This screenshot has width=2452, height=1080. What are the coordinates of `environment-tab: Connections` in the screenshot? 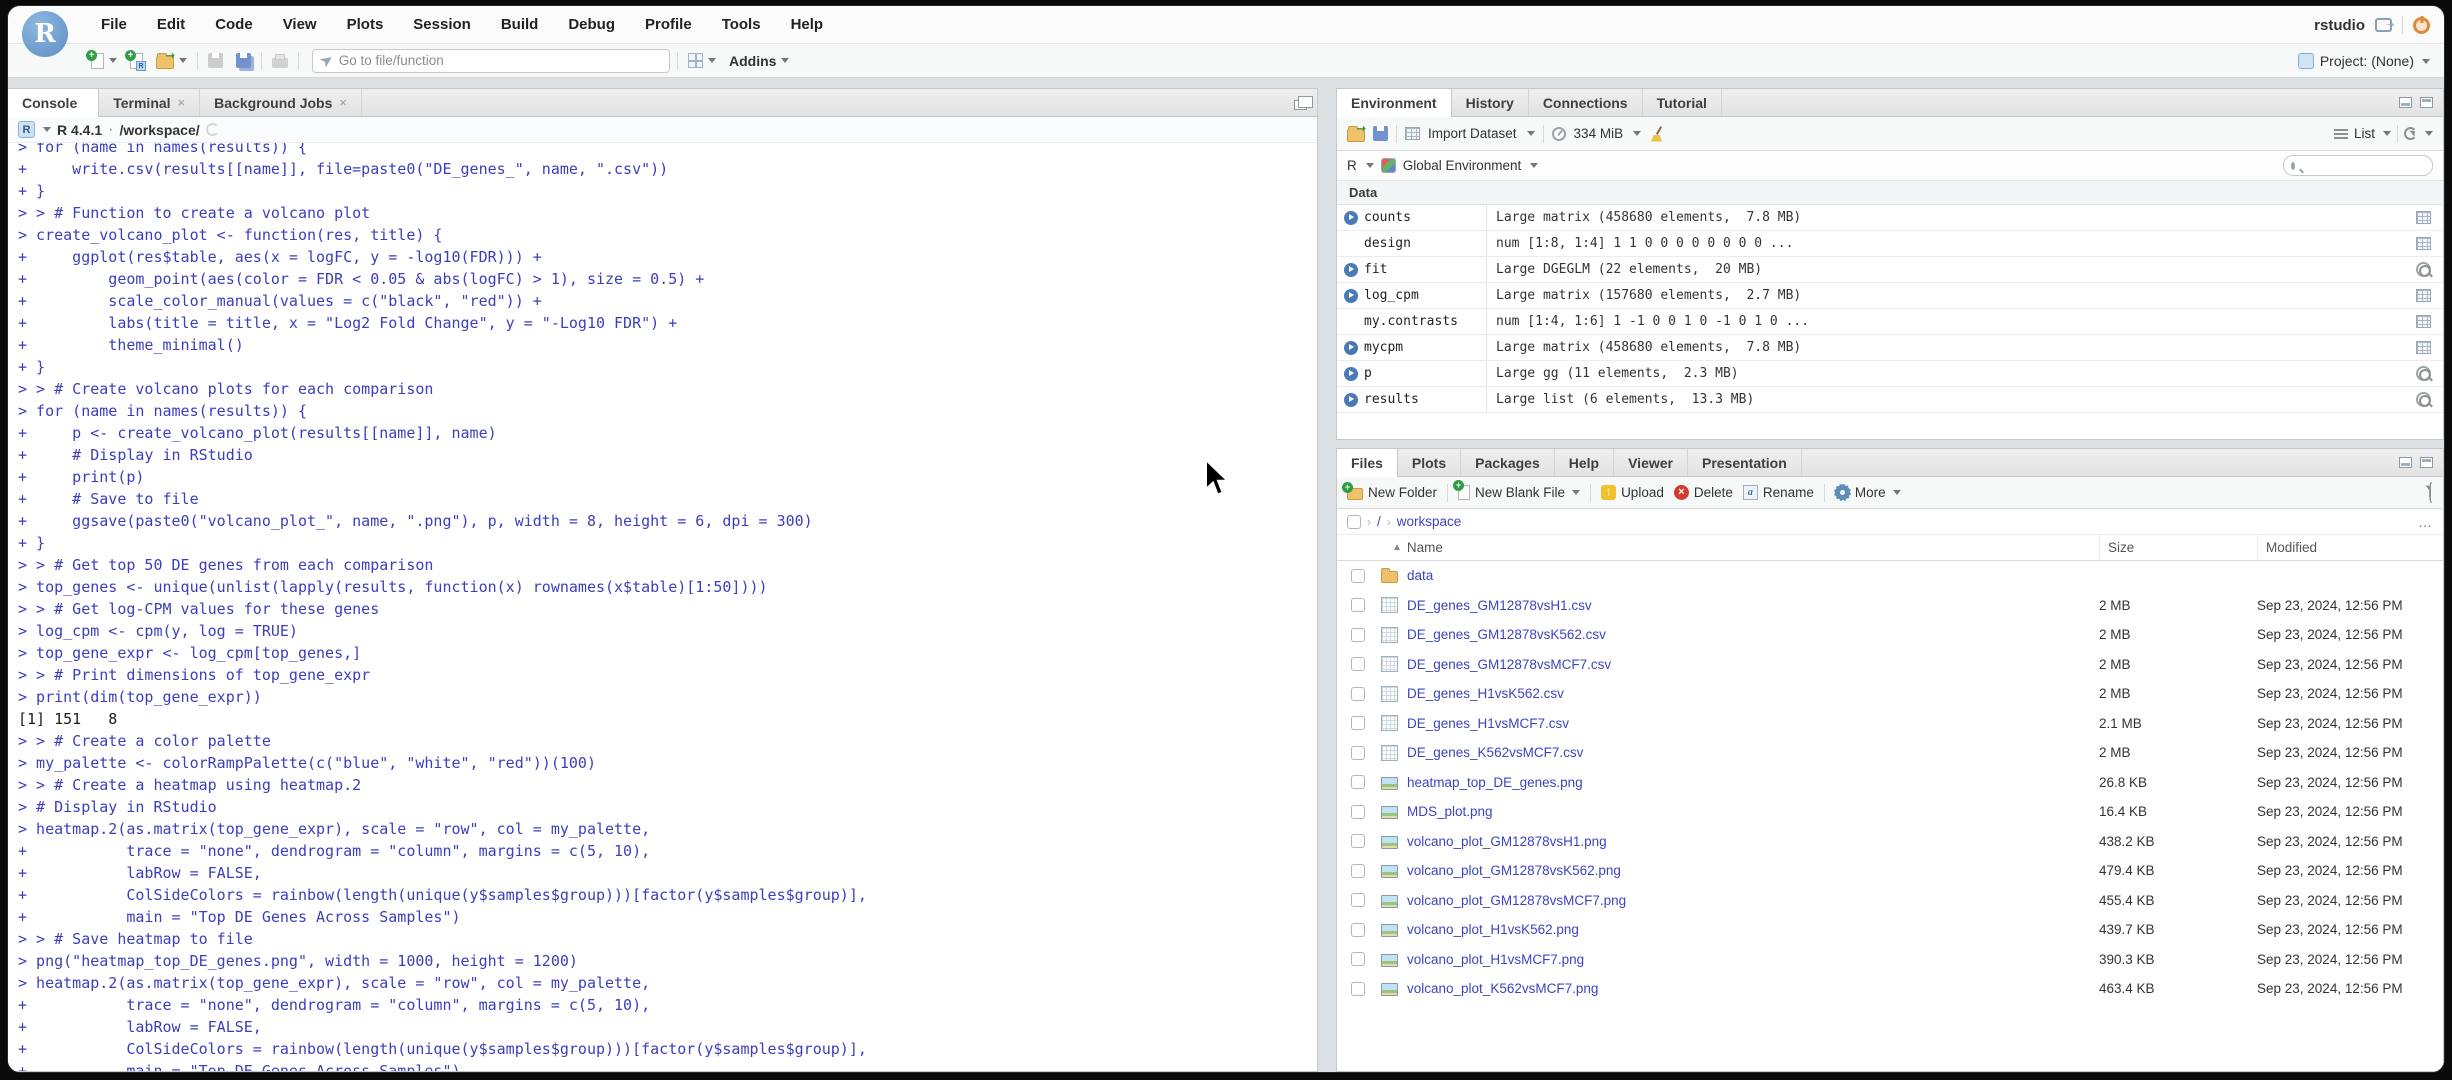 It's located at (1586, 102).